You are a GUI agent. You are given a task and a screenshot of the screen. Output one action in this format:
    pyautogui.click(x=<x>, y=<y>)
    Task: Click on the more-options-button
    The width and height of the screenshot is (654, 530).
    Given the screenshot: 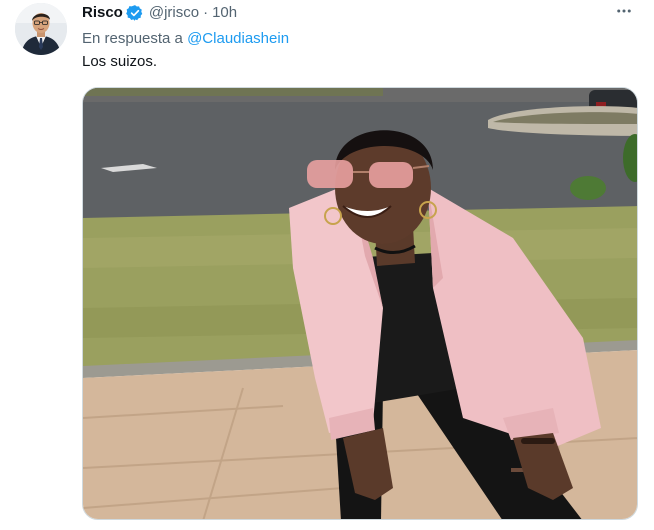 What is the action you would take?
    pyautogui.click(x=624, y=13)
    